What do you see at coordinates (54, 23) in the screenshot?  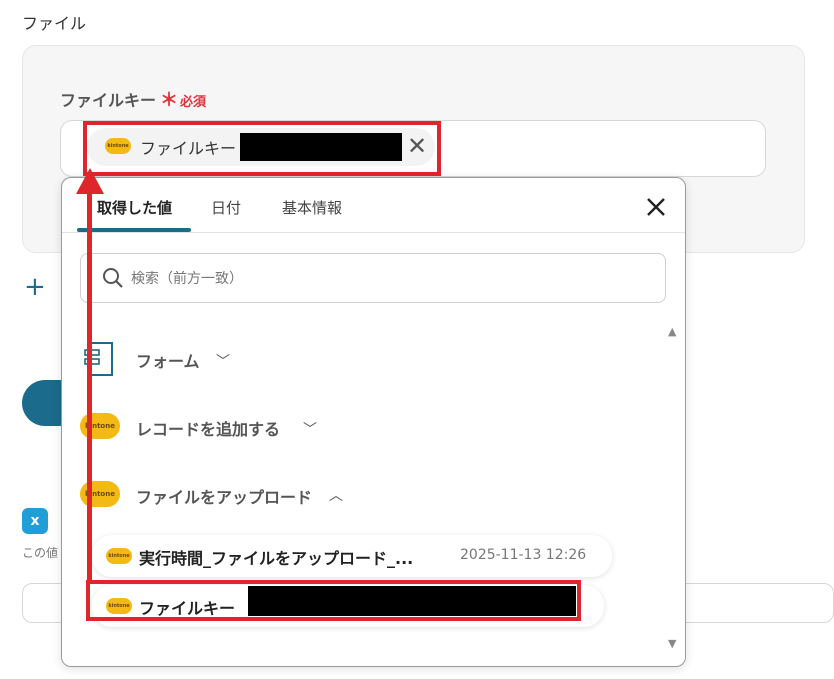 I see `section-title: ファイル` at bounding box center [54, 23].